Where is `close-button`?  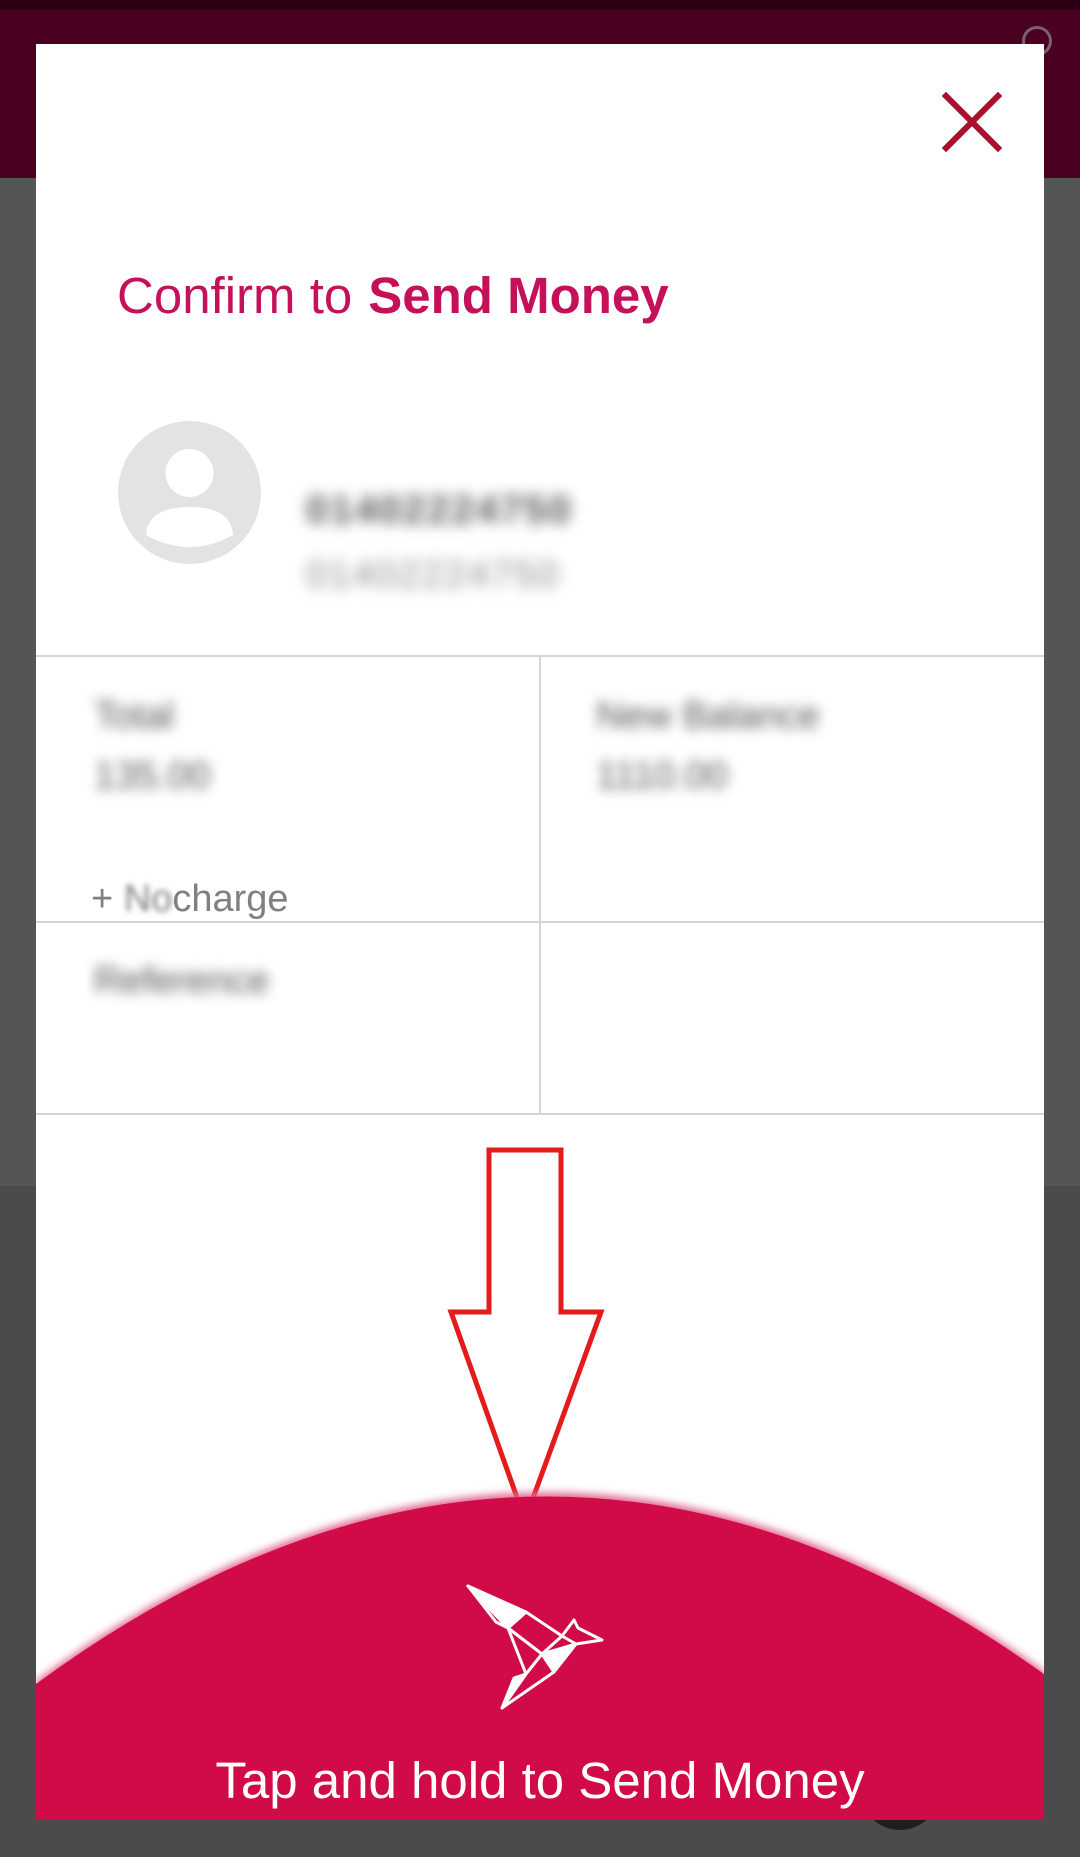
close-button is located at coordinates (972, 122).